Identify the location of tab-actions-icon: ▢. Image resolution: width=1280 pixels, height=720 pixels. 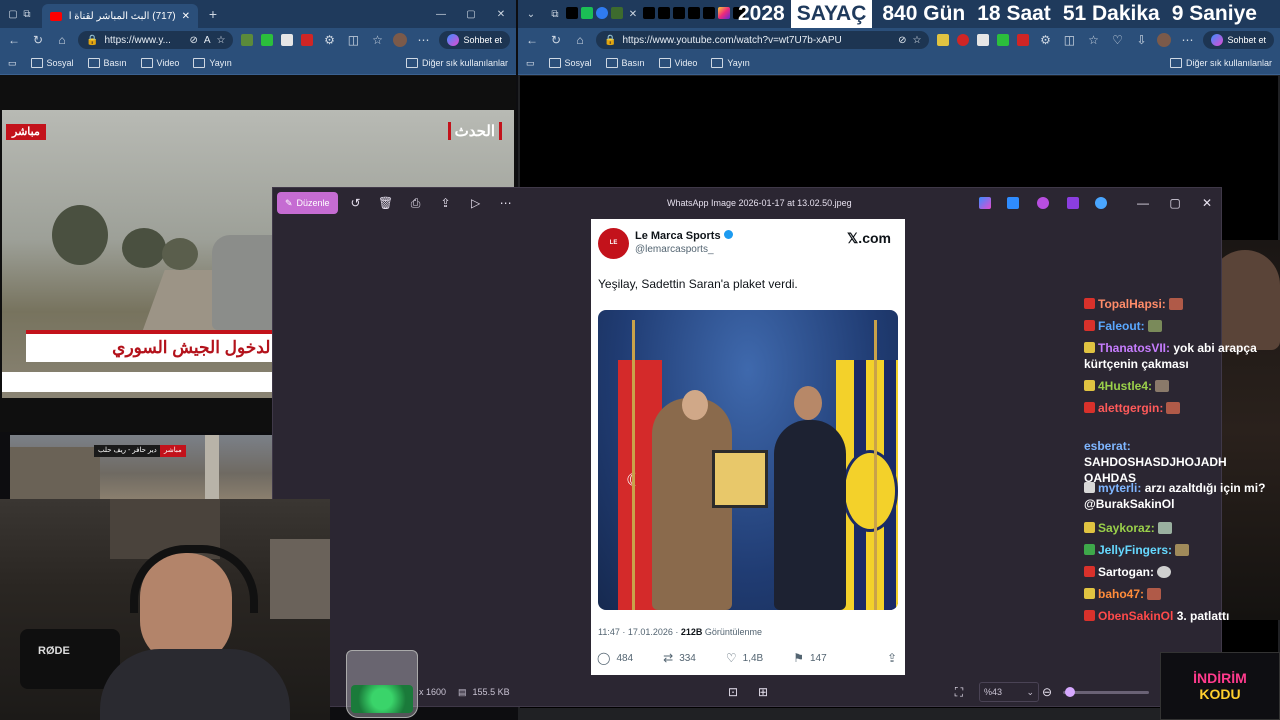
(13, 14).